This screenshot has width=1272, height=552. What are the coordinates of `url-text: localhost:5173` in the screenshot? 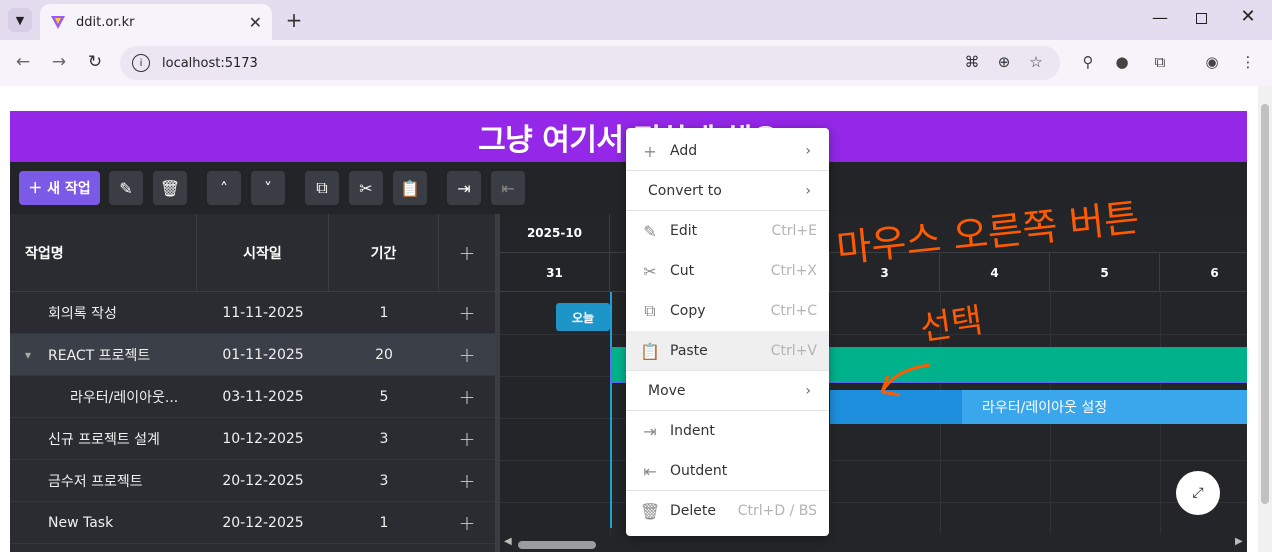 It's located at (210, 63).